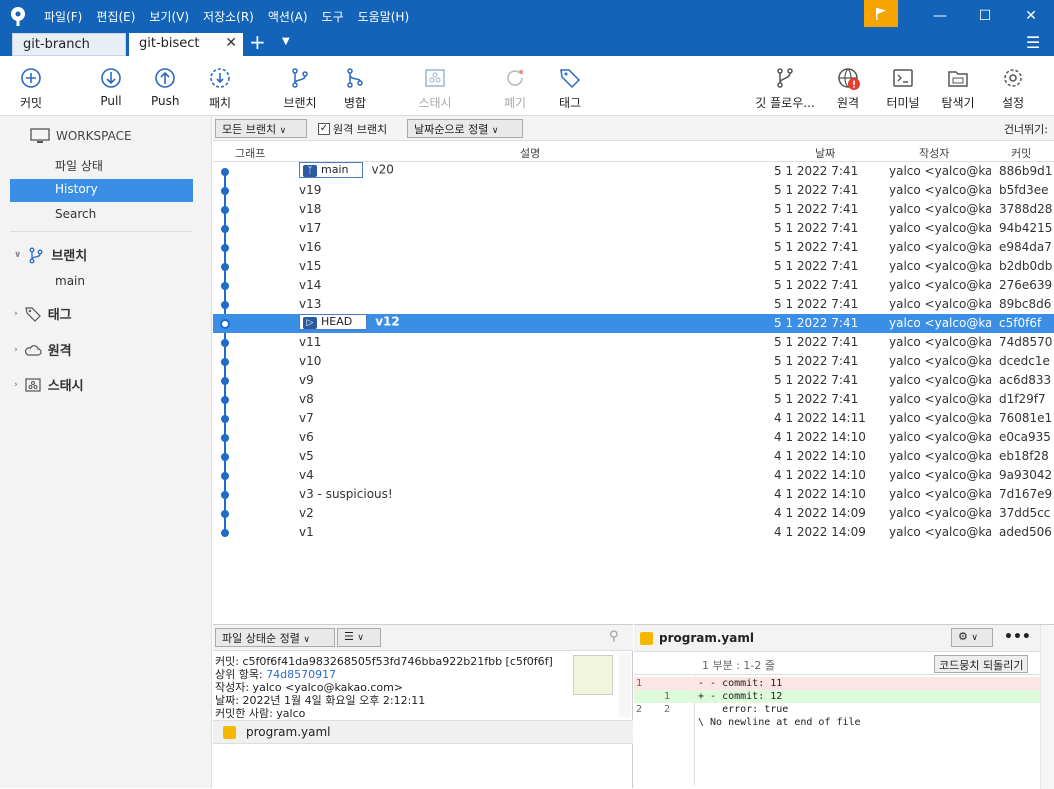  Describe the element at coordinates (1013, 88) in the screenshot. I see `settings-button: 설정` at that location.